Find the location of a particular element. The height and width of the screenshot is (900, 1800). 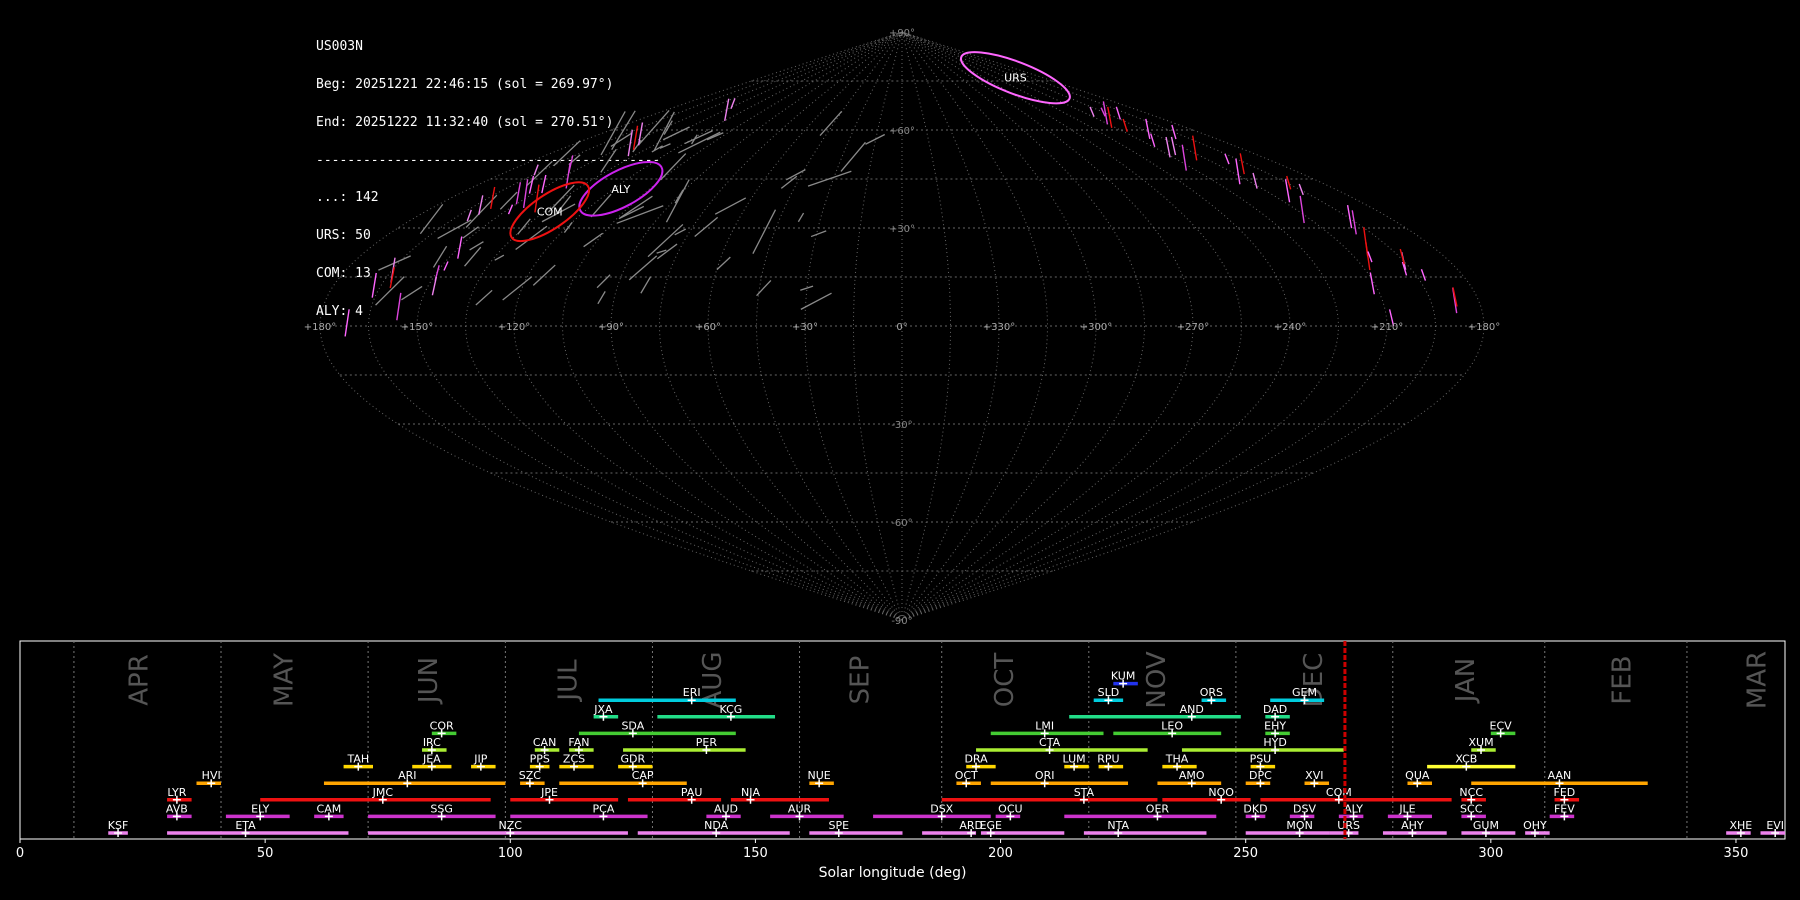

shower-label: GEM is located at coordinates (1304, 692).